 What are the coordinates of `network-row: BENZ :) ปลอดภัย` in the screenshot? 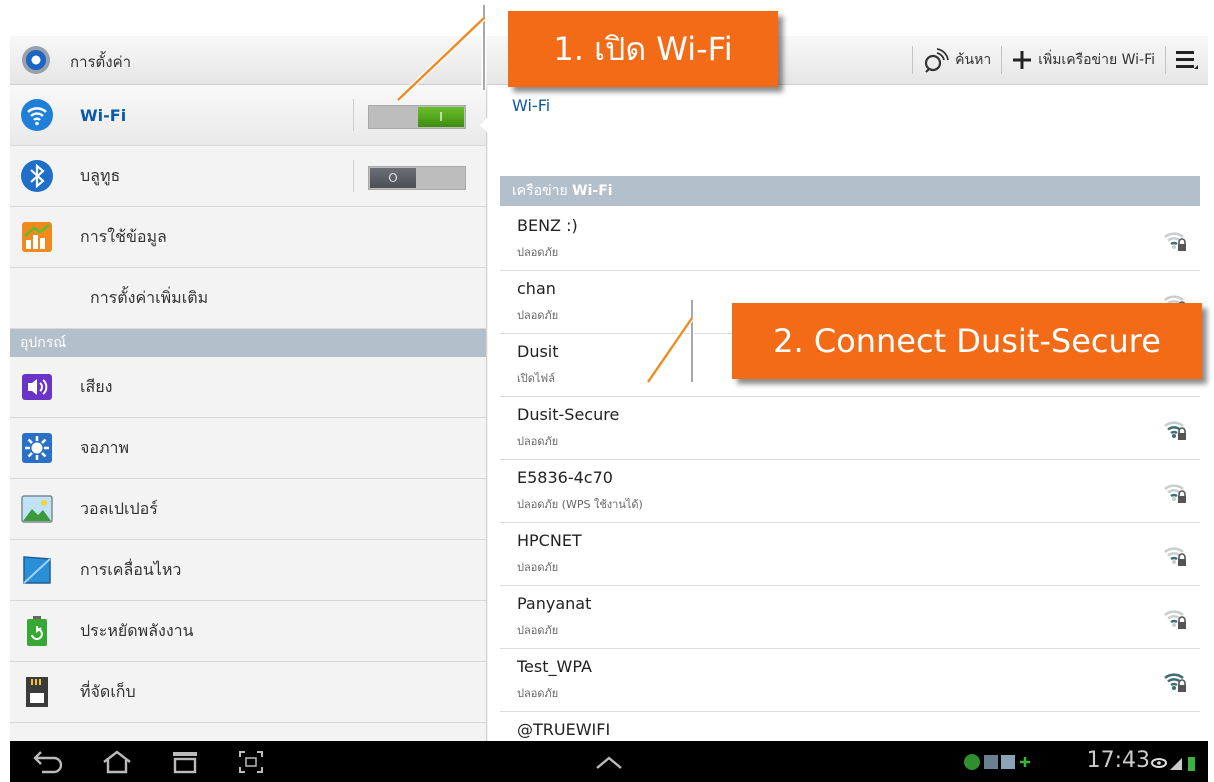 It's located at (850, 239).